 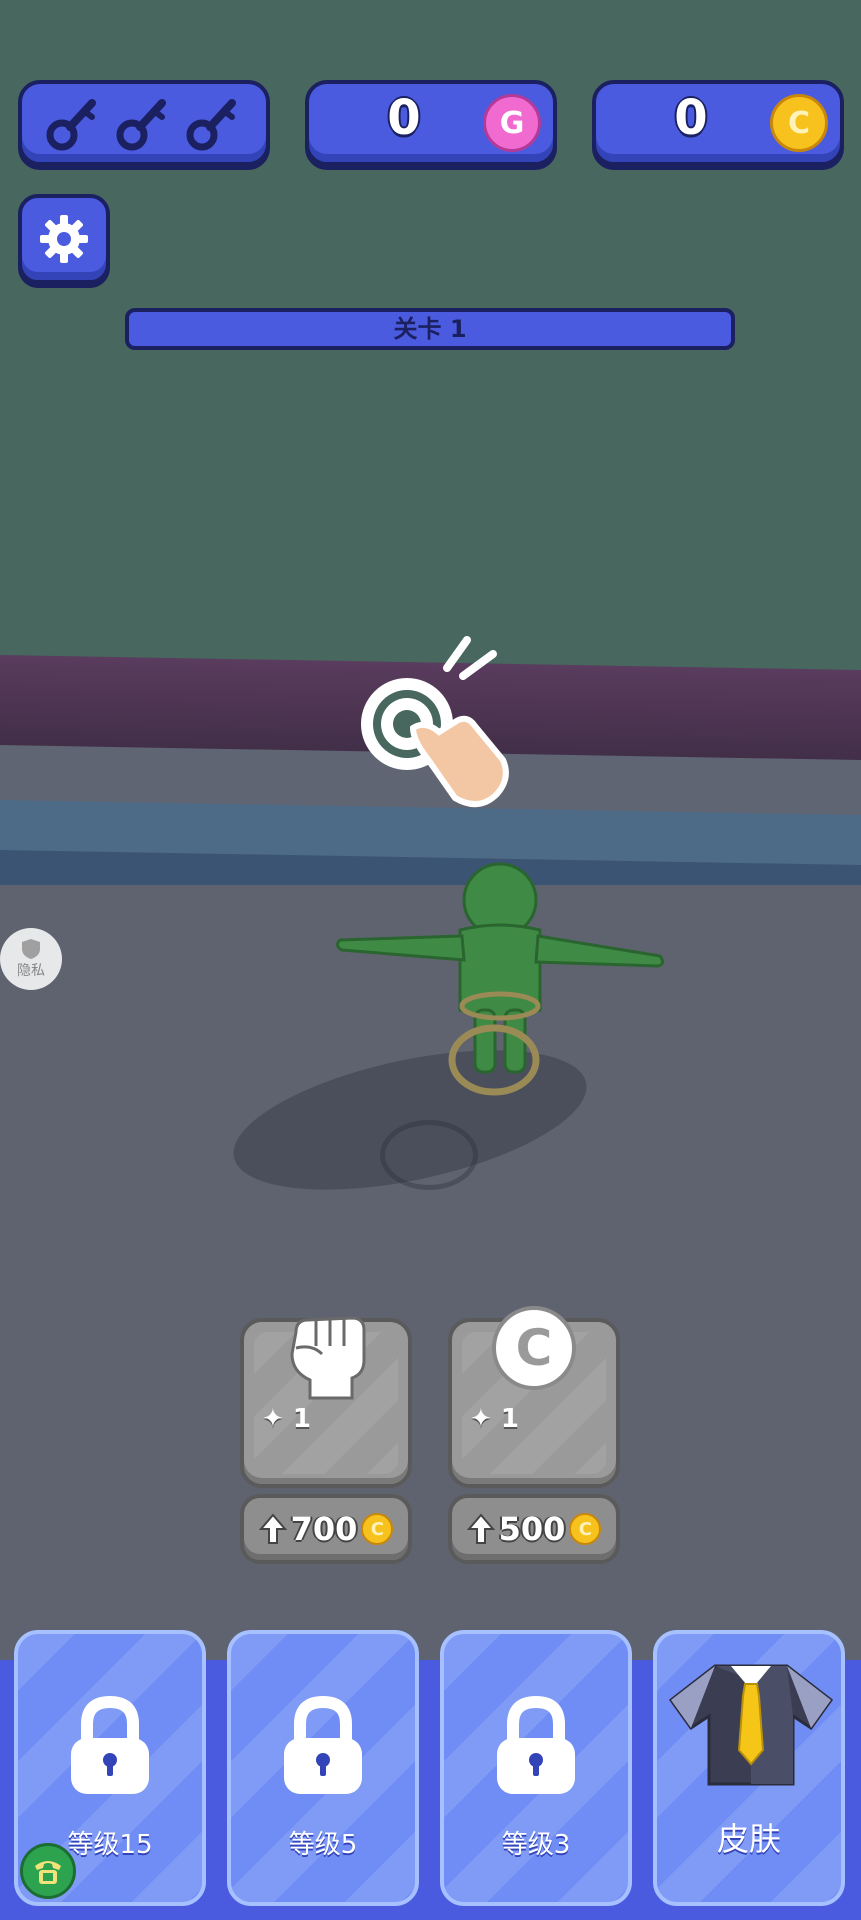 I want to click on tab-level-5: 等级5, so click(x=323, y=1768).